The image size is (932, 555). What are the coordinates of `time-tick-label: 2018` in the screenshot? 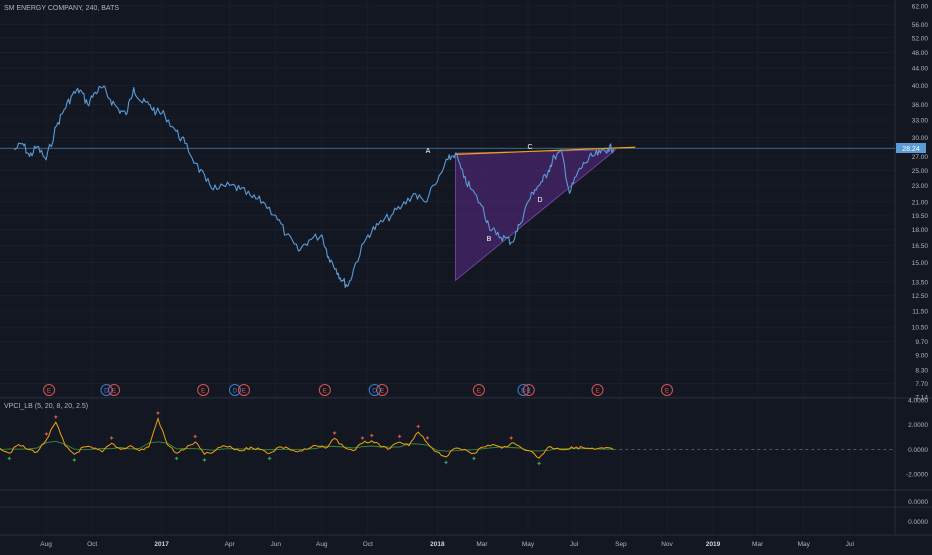 It's located at (437, 544).